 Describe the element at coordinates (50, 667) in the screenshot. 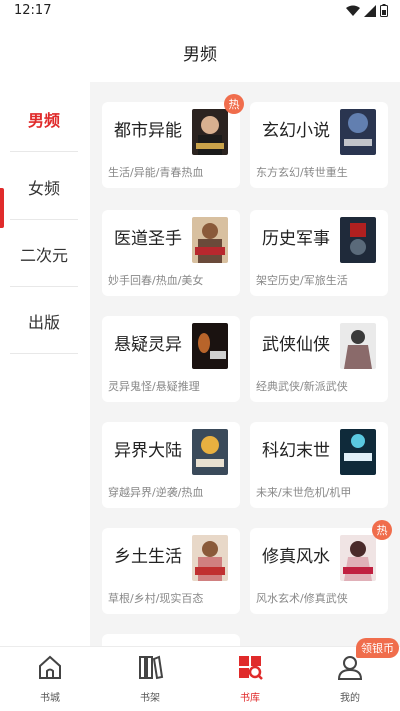

I see `home-icon` at that location.